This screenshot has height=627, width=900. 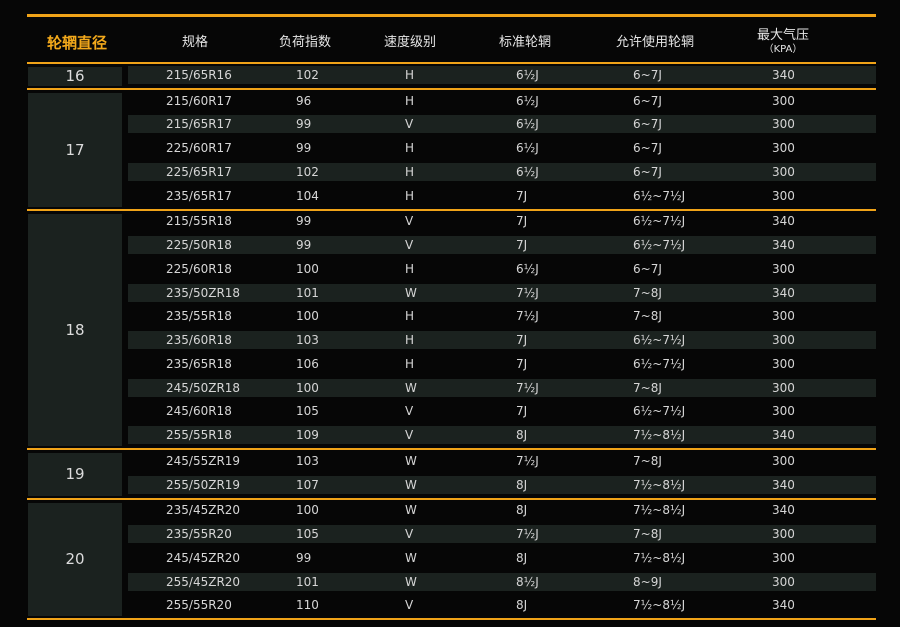 I want to click on group-divider, so click(x=451, y=498).